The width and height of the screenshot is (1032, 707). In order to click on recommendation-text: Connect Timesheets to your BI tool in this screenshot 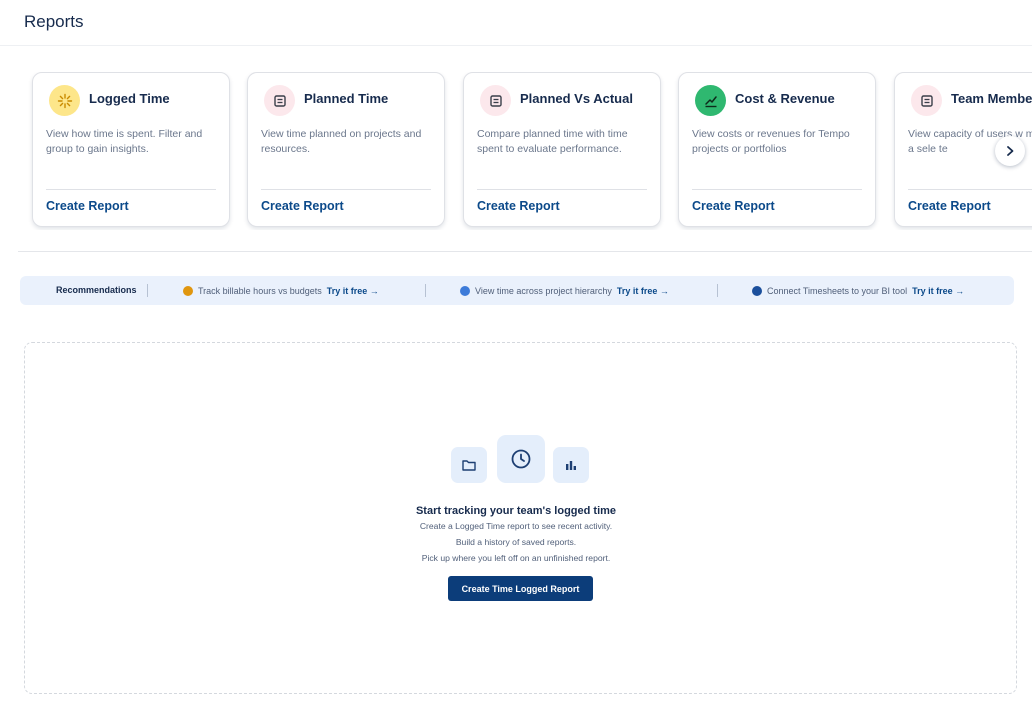, I will do `click(837, 290)`.